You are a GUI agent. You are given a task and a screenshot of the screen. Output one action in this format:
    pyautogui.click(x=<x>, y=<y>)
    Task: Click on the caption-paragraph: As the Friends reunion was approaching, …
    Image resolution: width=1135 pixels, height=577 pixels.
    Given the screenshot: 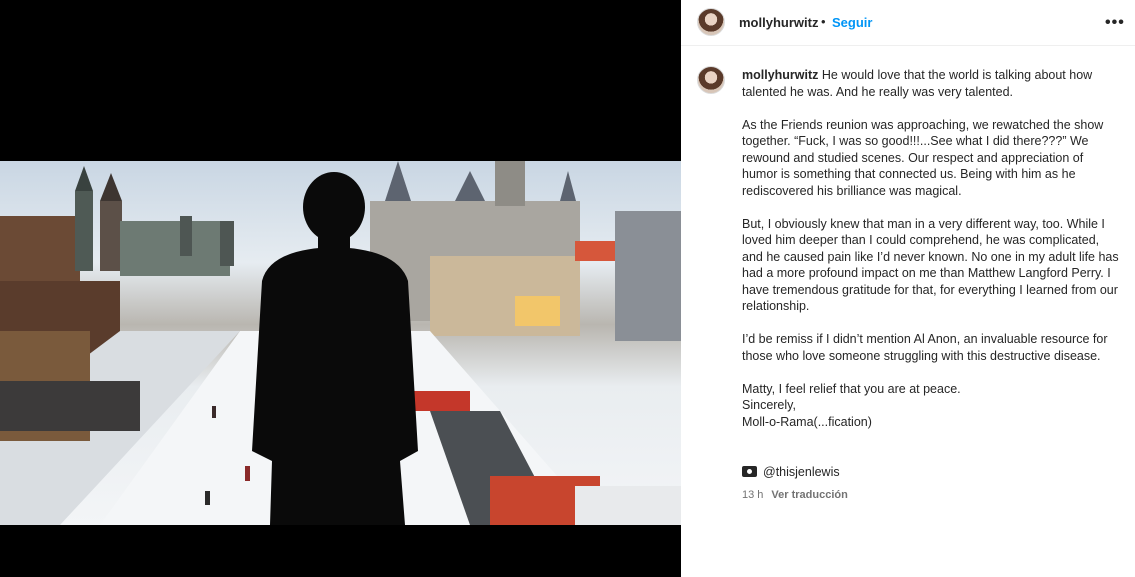 What is the action you would take?
    pyautogui.click(x=923, y=157)
    